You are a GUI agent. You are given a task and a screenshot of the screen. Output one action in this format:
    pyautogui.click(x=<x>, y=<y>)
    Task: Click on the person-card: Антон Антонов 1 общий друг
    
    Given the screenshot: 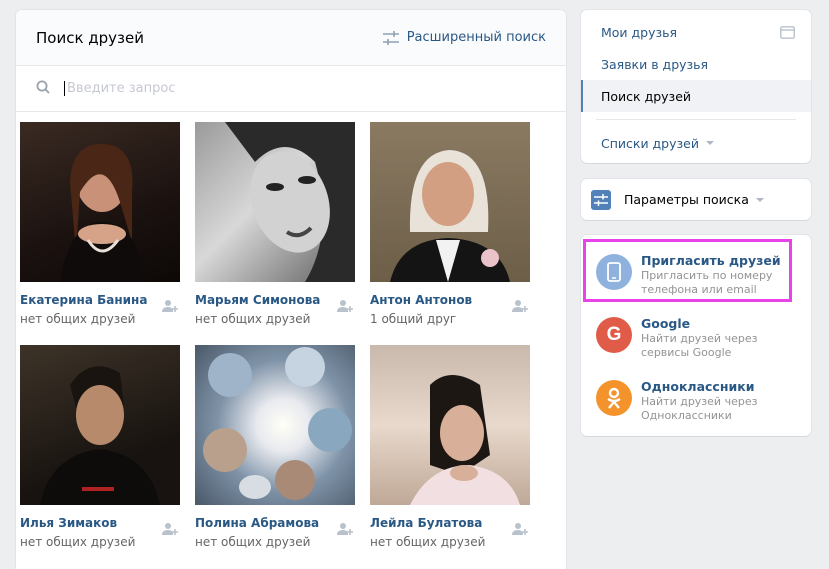 What is the action you would take?
    pyautogui.click(x=450, y=224)
    